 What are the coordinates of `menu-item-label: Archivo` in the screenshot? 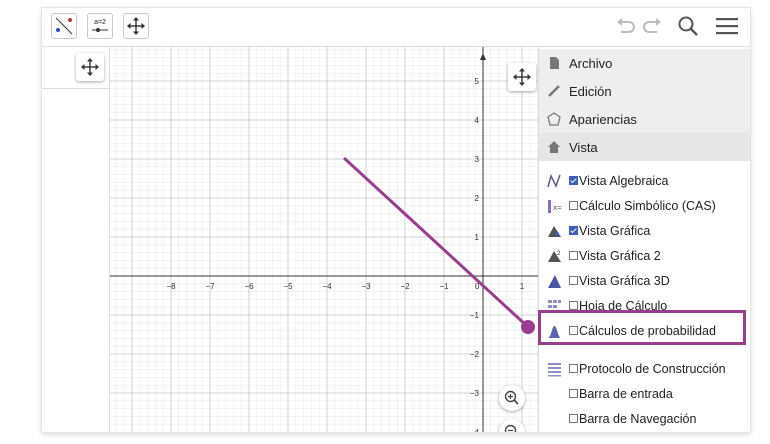 It's located at (591, 63).